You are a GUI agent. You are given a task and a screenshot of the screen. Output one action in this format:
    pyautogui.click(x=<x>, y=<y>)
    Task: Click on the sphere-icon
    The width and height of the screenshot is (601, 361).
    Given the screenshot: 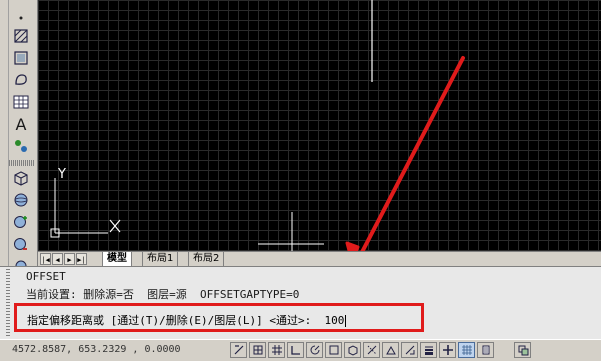 What is the action you would take?
    pyautogui.click(x=21, y=200)
    